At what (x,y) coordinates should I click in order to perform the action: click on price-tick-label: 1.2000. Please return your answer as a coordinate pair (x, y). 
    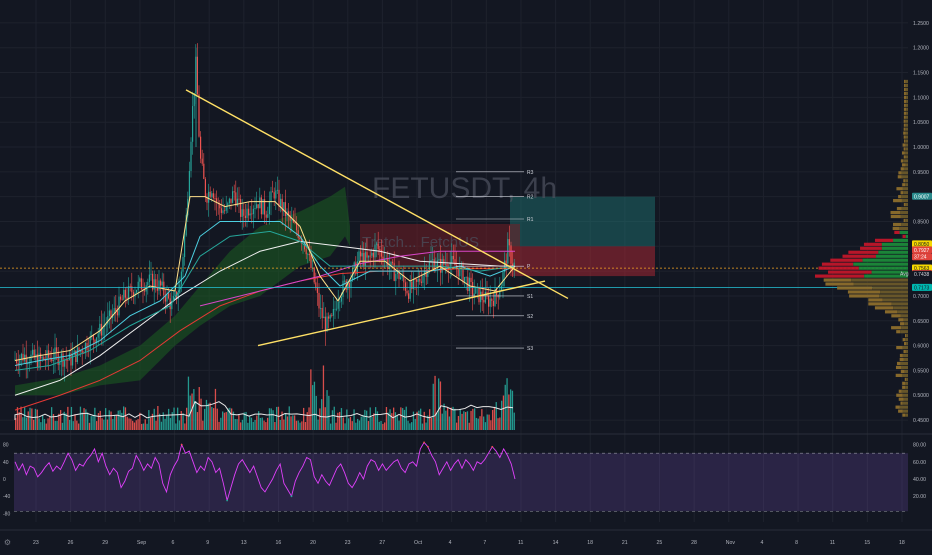
    Looking at the image, I should click on (921, 49).